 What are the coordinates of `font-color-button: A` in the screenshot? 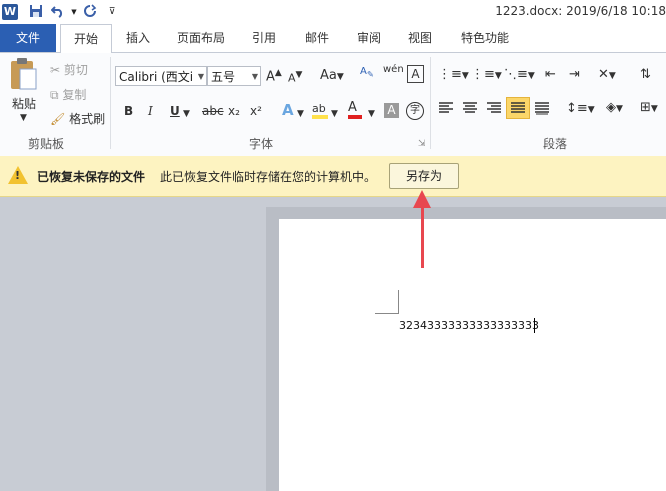 It's located at (355, 109).